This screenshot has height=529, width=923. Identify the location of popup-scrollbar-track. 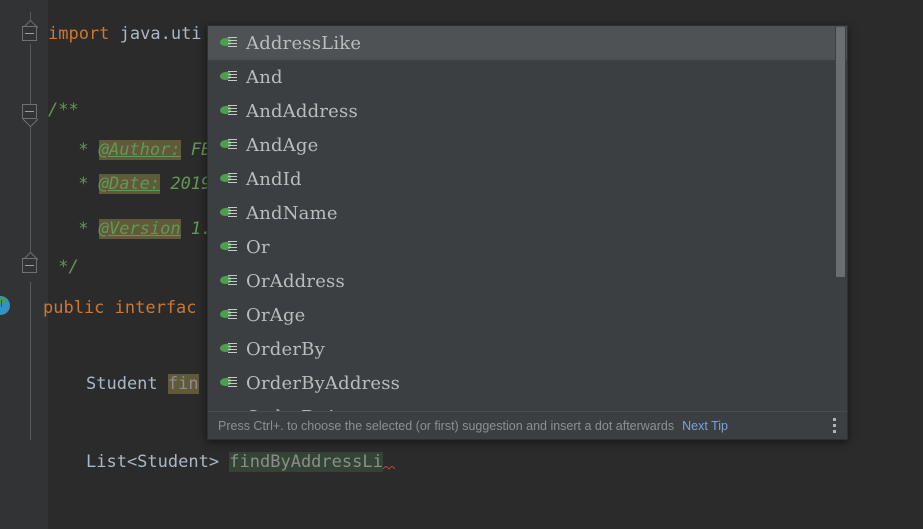
(840, 219).